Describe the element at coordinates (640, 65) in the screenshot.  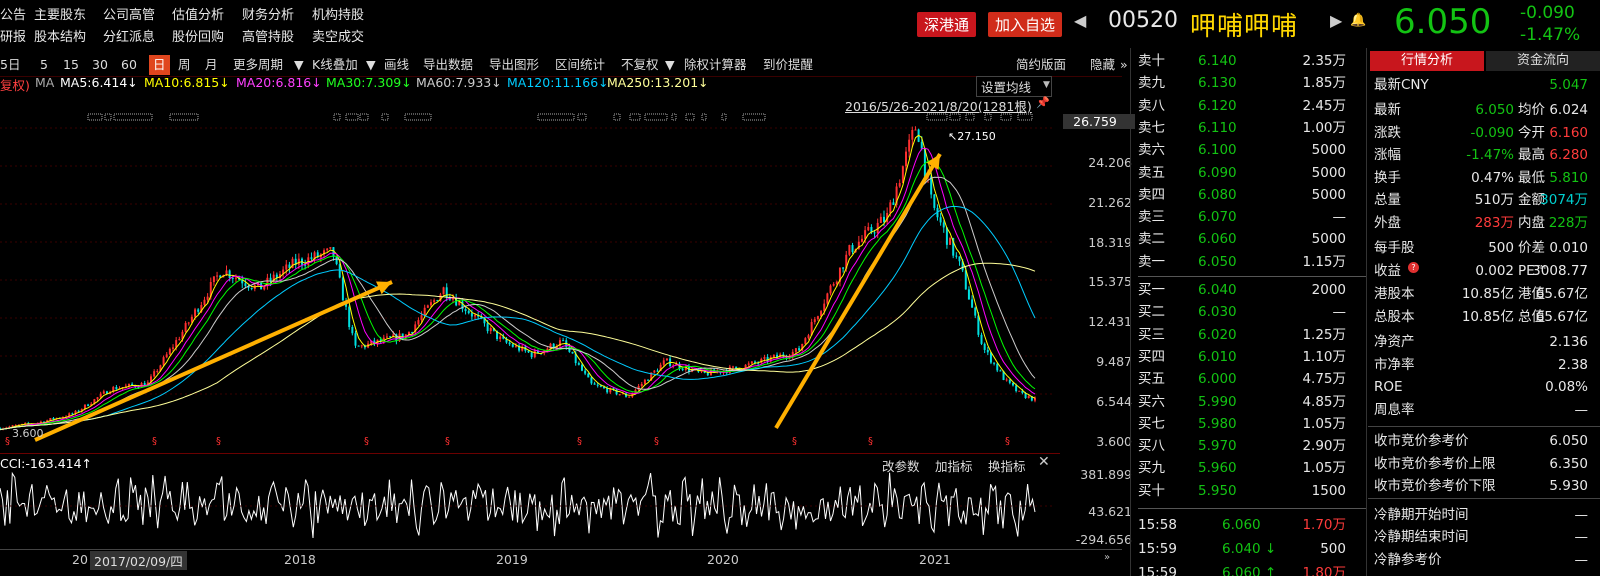
I see `adjust-dropdown: 不复权` at that location.